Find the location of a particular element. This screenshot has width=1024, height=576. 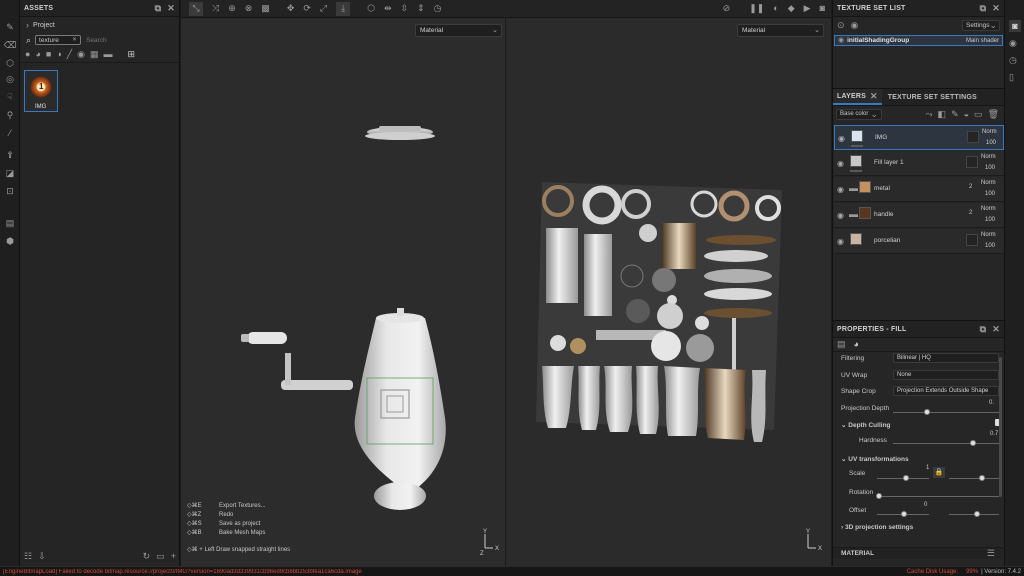

cube-view-icon: ⬡ is located at coordinates (371, 8).